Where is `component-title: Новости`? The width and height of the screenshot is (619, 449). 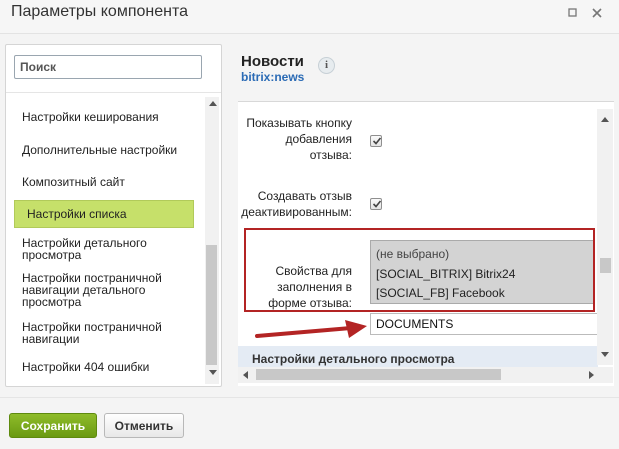
component-title: Новости is located at coordinates (272, 61).